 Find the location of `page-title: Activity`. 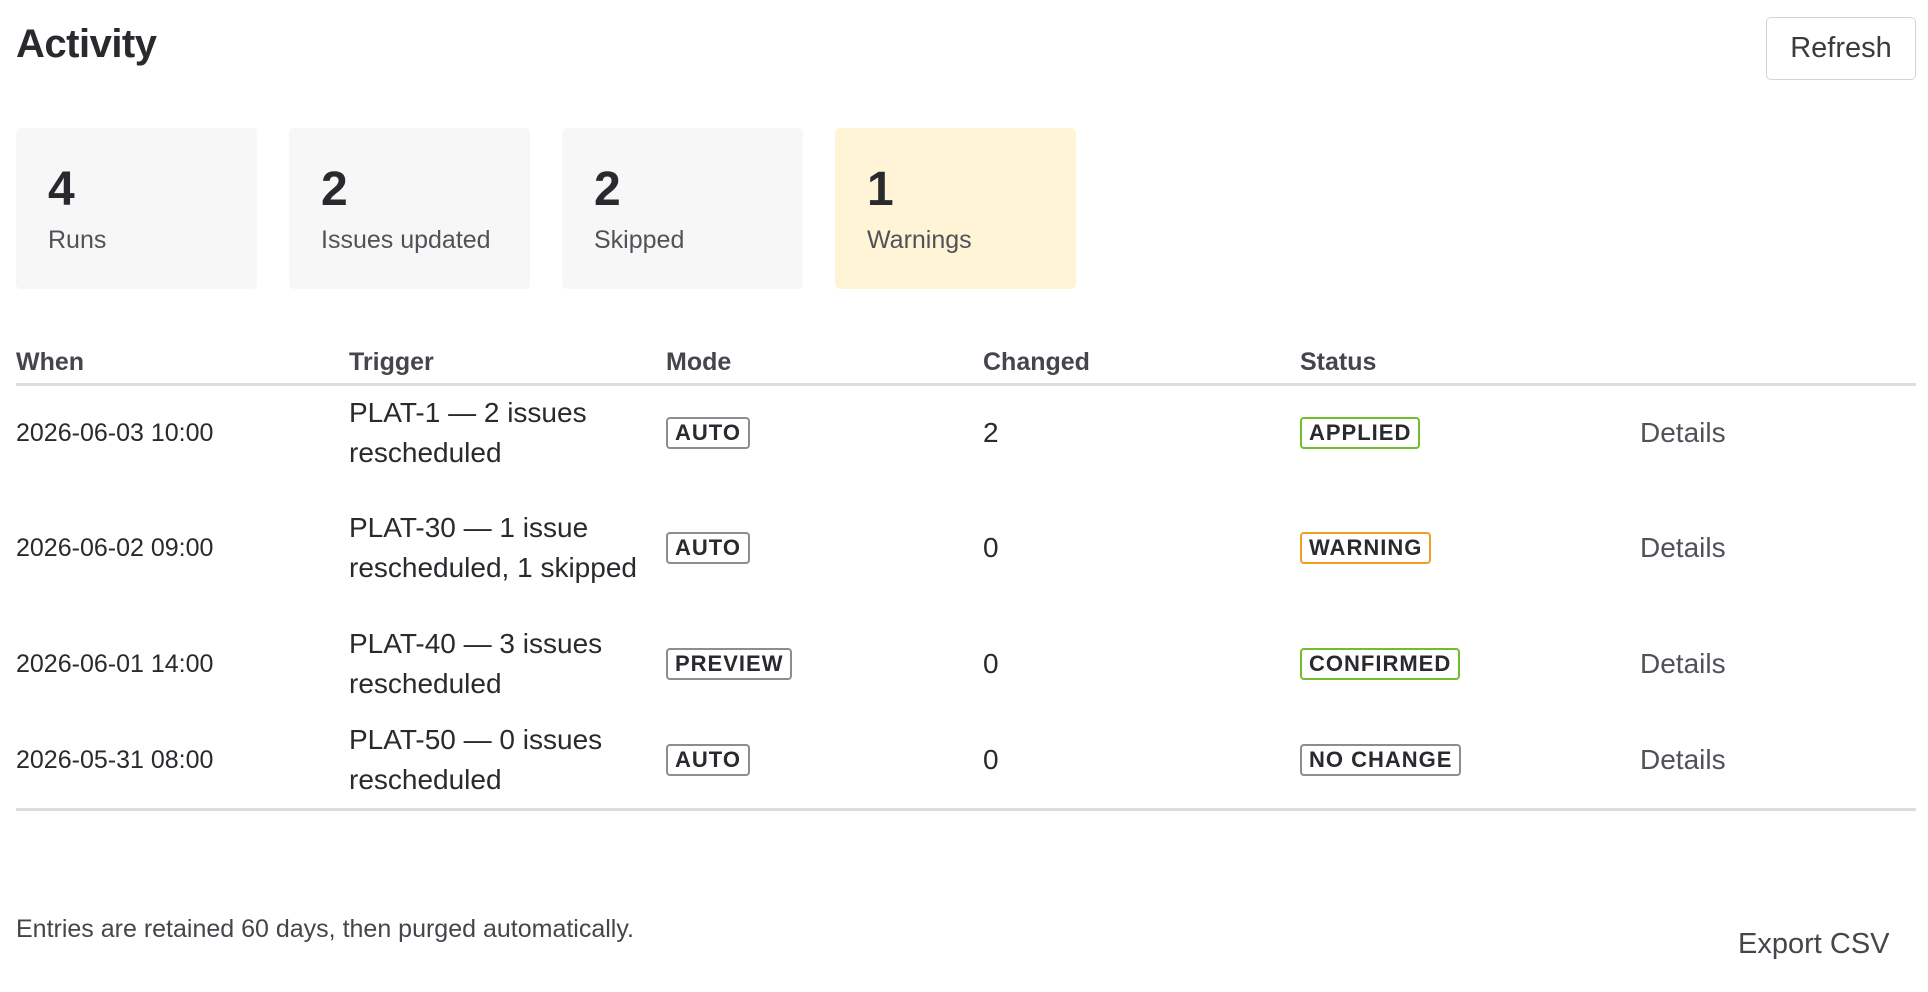

page-title: Activity is located at coordinates (86, 44).